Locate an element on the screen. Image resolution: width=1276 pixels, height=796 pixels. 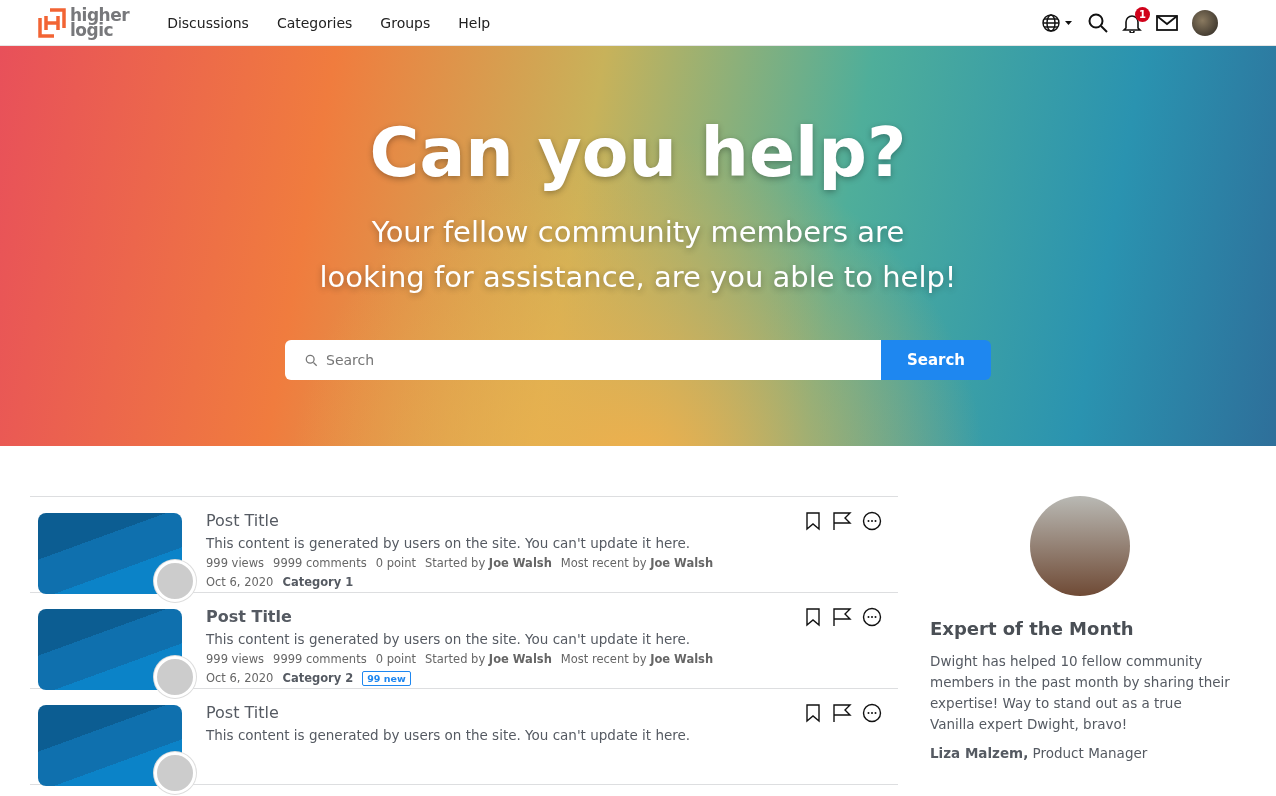
search-field: Search is located at coordinates (583, 359).